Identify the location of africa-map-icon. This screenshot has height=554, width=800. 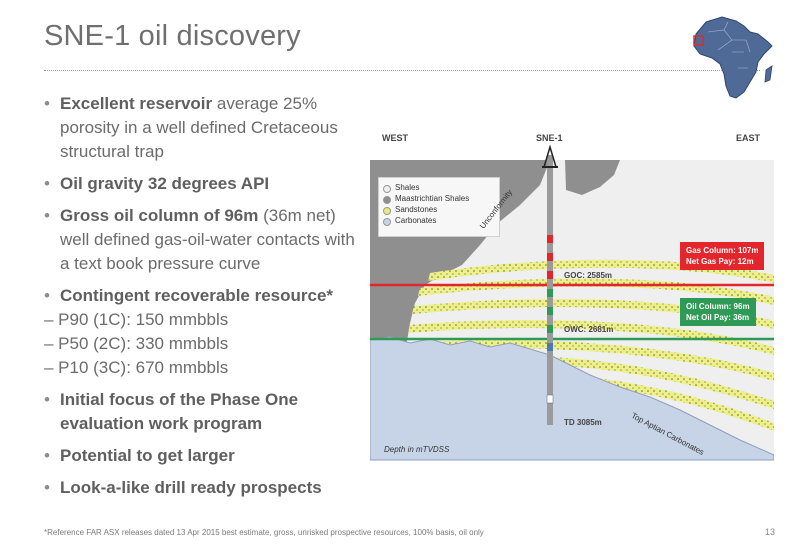
(733, 57).